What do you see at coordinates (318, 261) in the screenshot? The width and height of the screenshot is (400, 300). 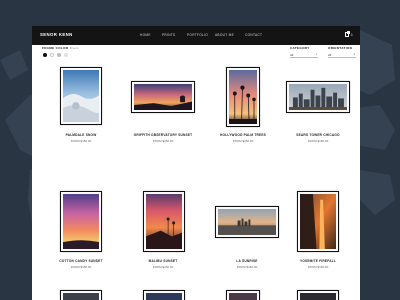 I see `product-name: YOSEMITE FIREFALL` at bounding box center [318, 261].